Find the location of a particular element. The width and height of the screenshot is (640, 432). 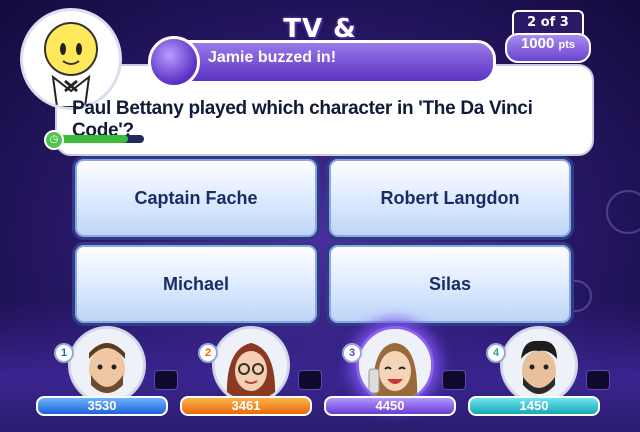

player-score: 1450 is located at coordinates (534, 406).